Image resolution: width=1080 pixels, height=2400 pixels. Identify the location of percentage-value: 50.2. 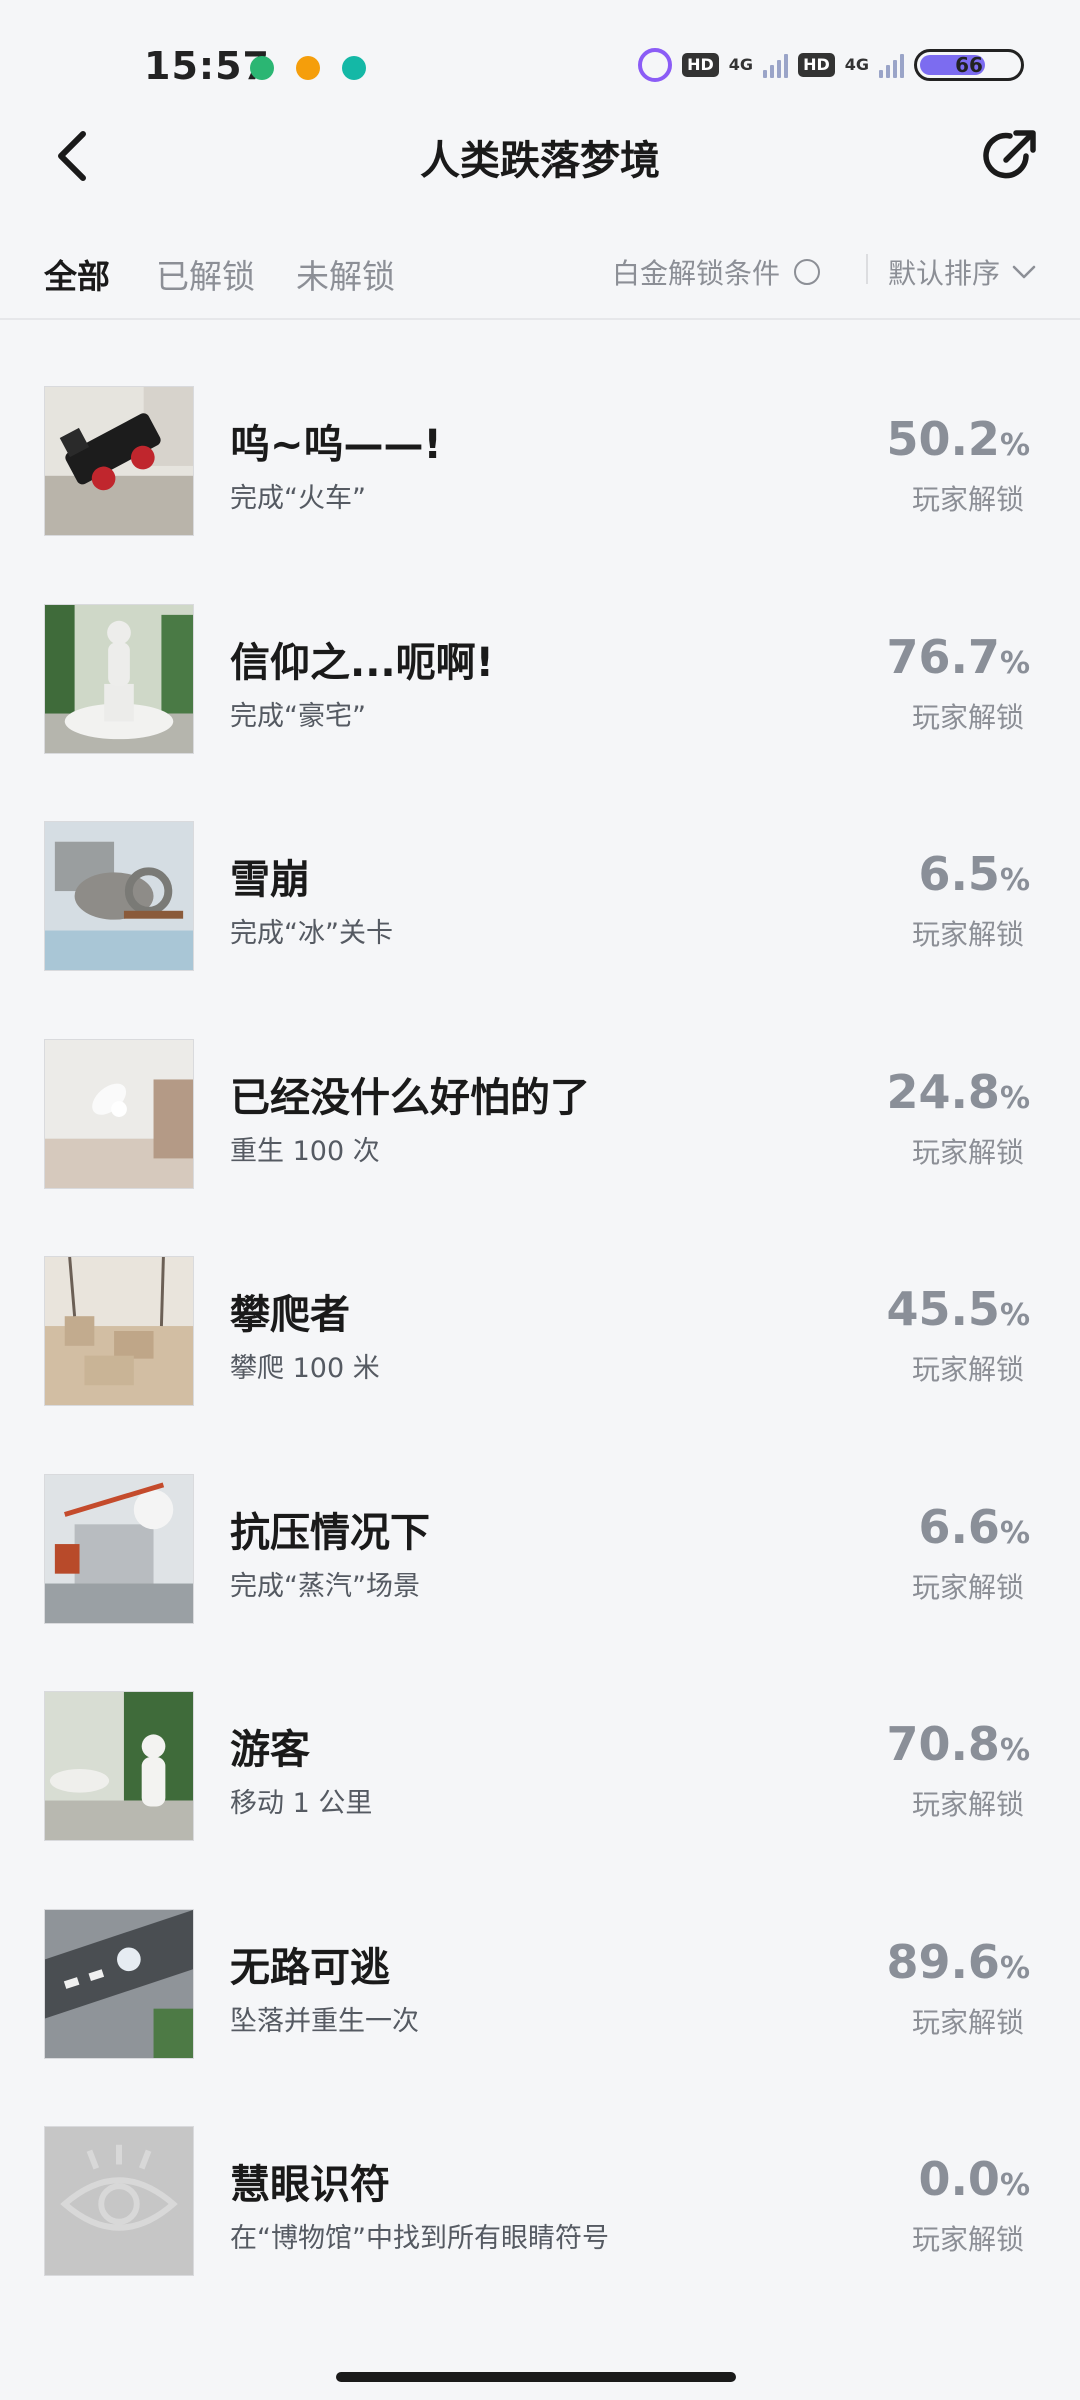
(943, 439).